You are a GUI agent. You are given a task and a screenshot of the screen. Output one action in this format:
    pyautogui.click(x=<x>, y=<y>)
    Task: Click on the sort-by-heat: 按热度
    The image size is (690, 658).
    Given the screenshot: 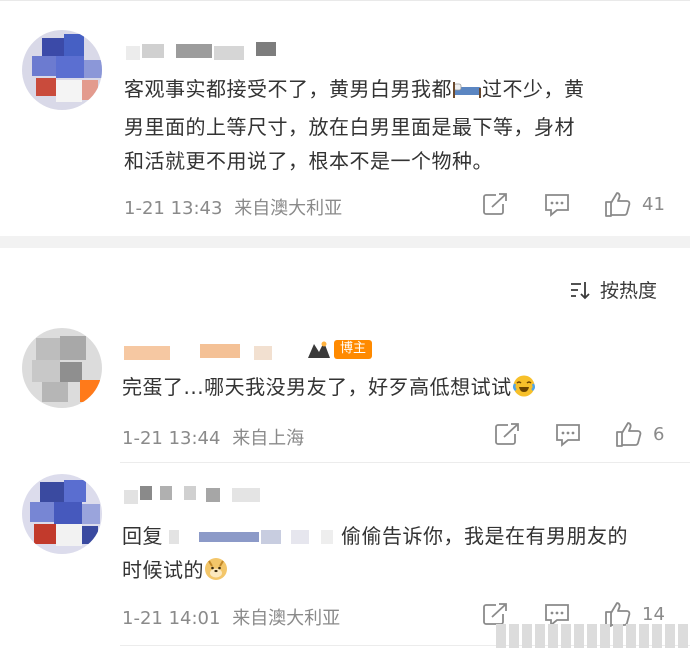 What is the action you would take?
    pyautogui.click(x=613, y=289)
    